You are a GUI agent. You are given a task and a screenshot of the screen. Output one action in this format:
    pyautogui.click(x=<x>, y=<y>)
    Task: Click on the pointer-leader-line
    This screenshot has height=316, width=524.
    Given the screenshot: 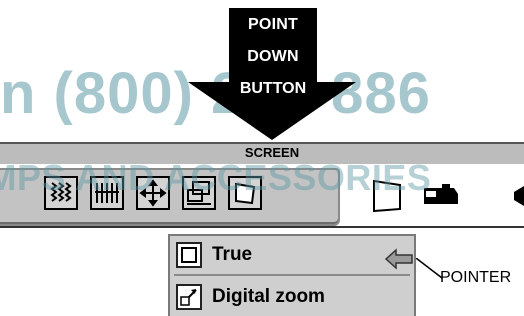 What is the action you would take?
    pyautogui.click(x=429, y=268)
    